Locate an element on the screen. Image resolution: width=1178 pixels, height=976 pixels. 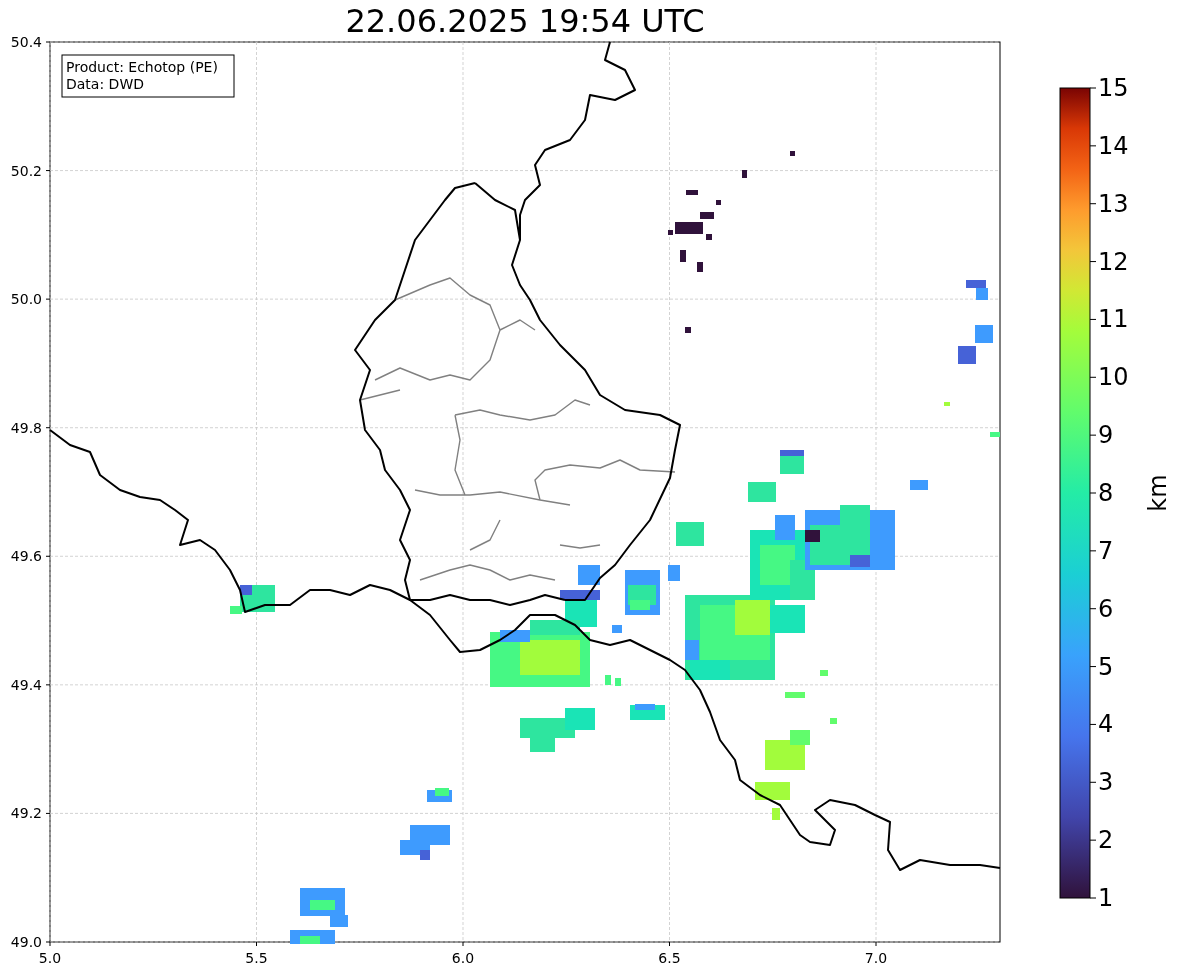
colorbar-tick-label: 10 is located at coordinates (1113, 377).